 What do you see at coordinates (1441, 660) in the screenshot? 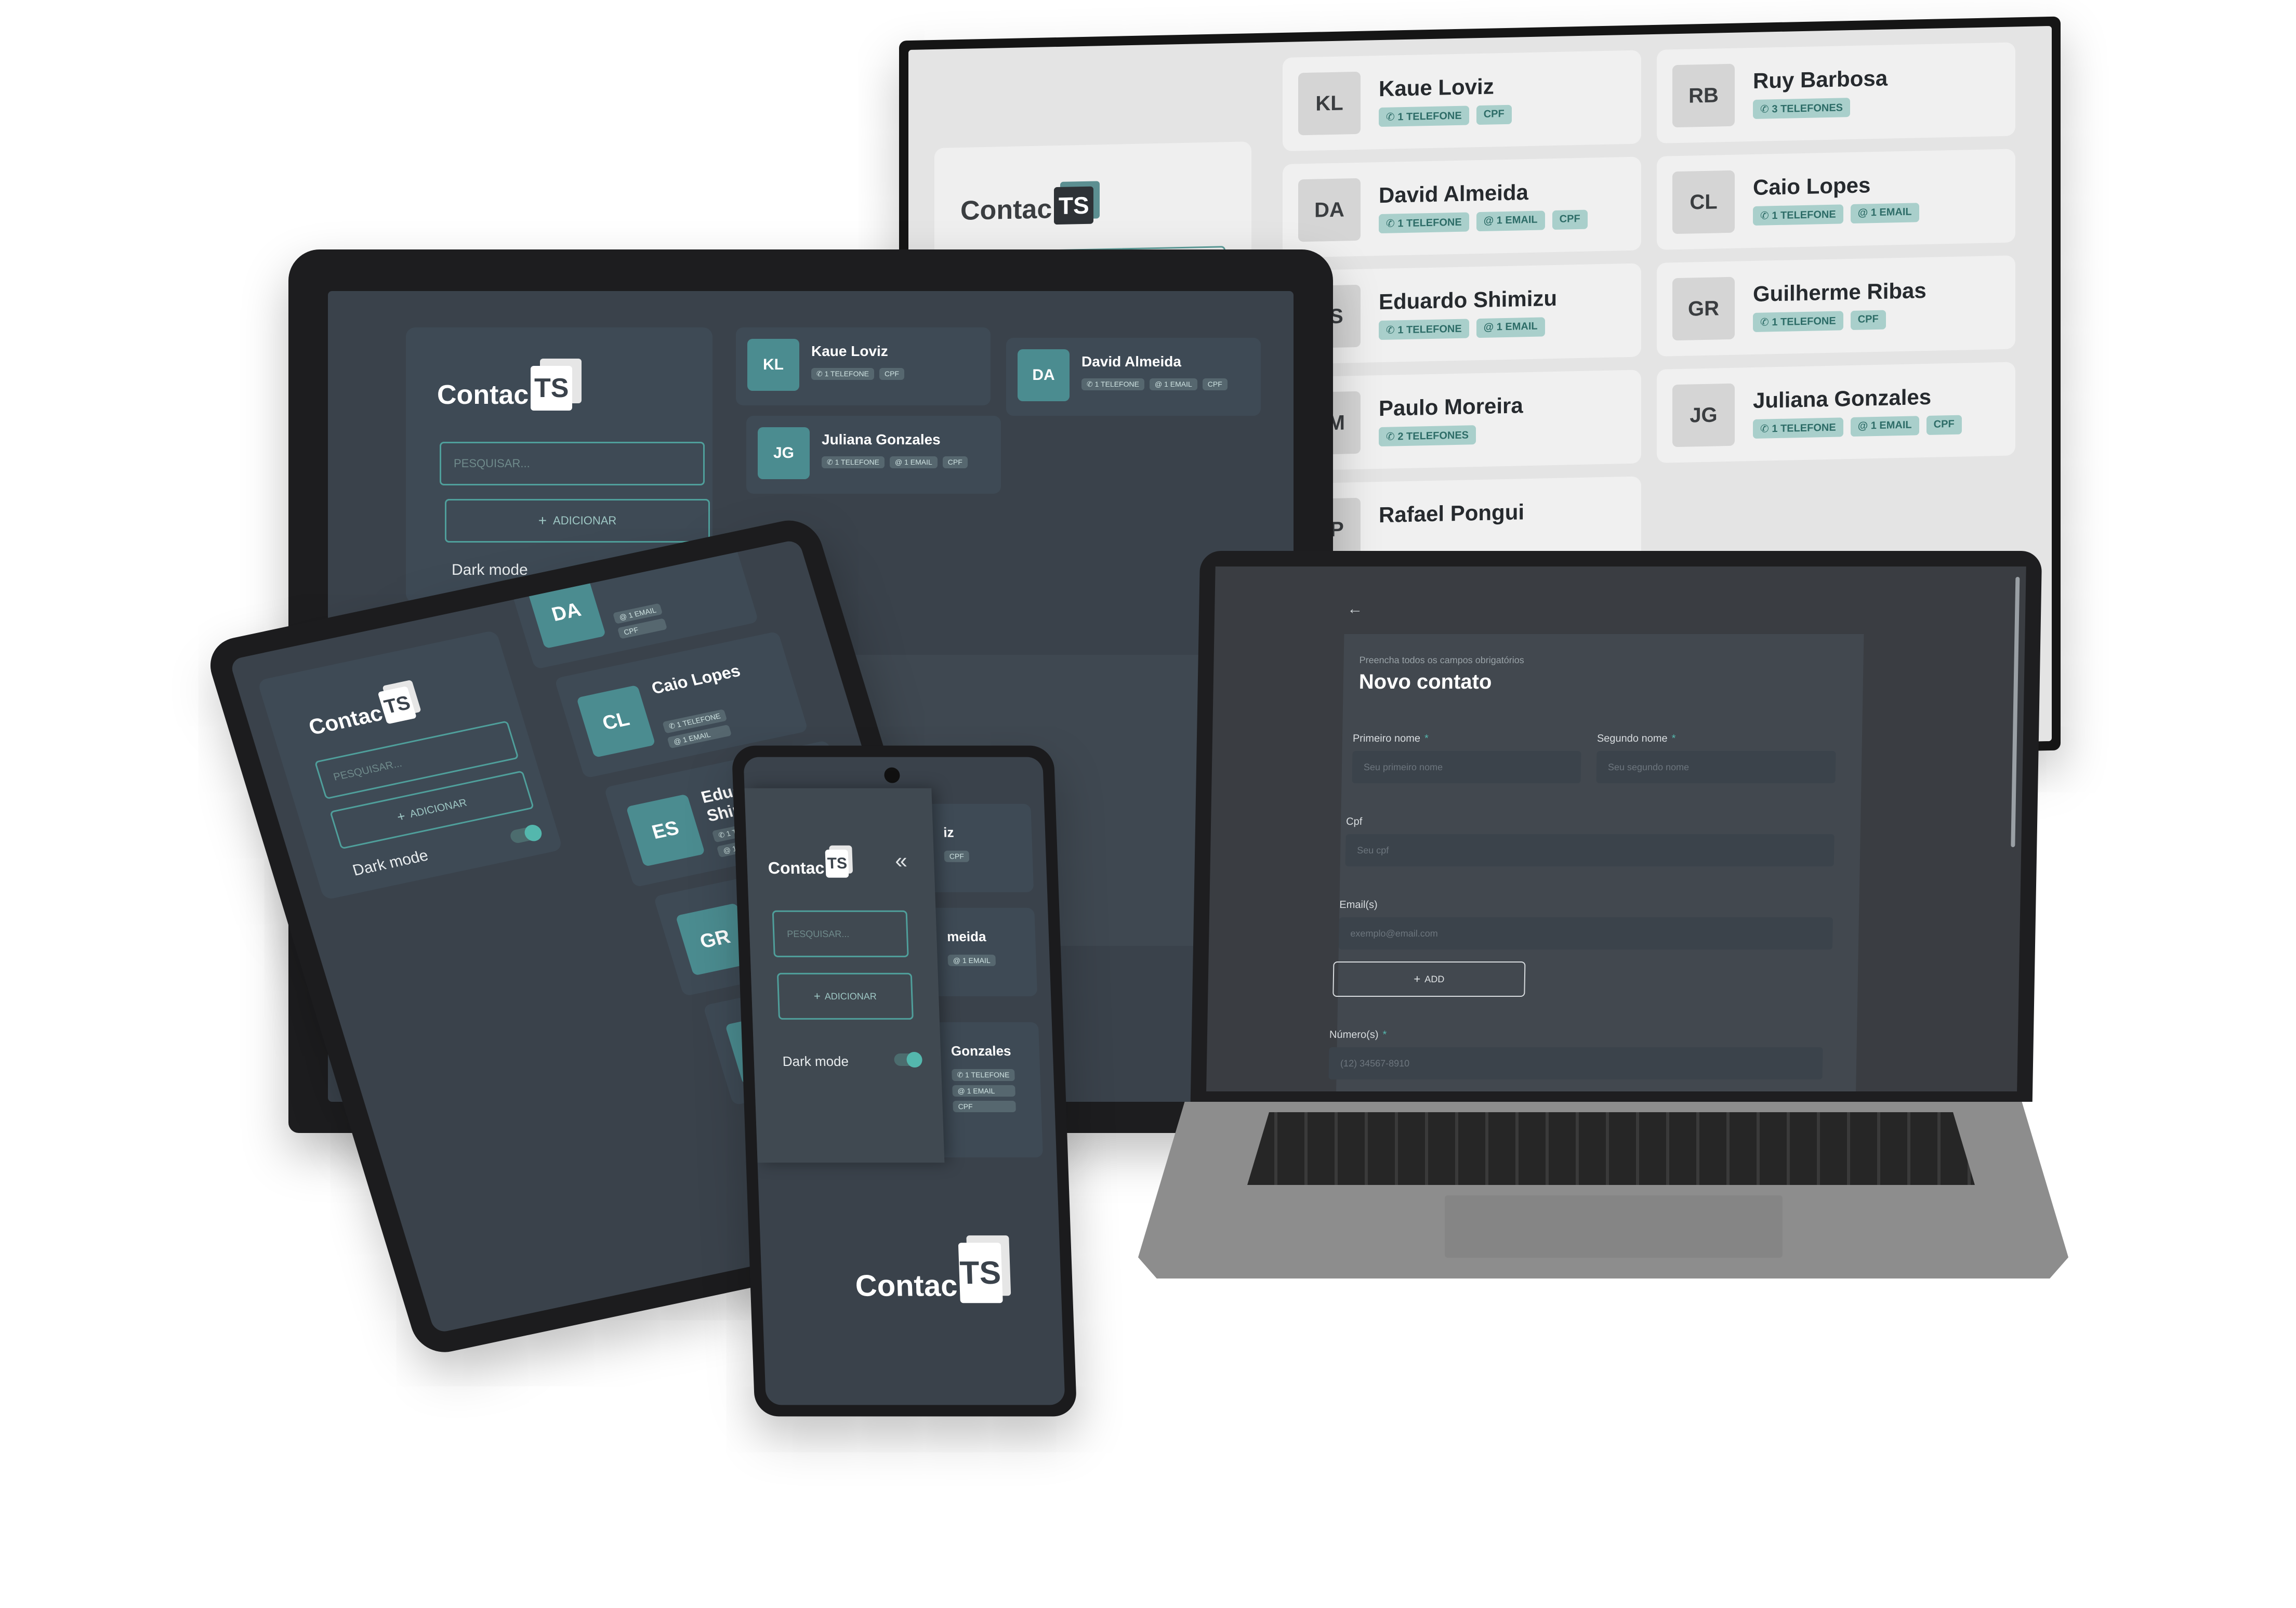
I see `form-subtitle: Preencha todos os campos obrigatórios` at bounding box center [1441, 660].